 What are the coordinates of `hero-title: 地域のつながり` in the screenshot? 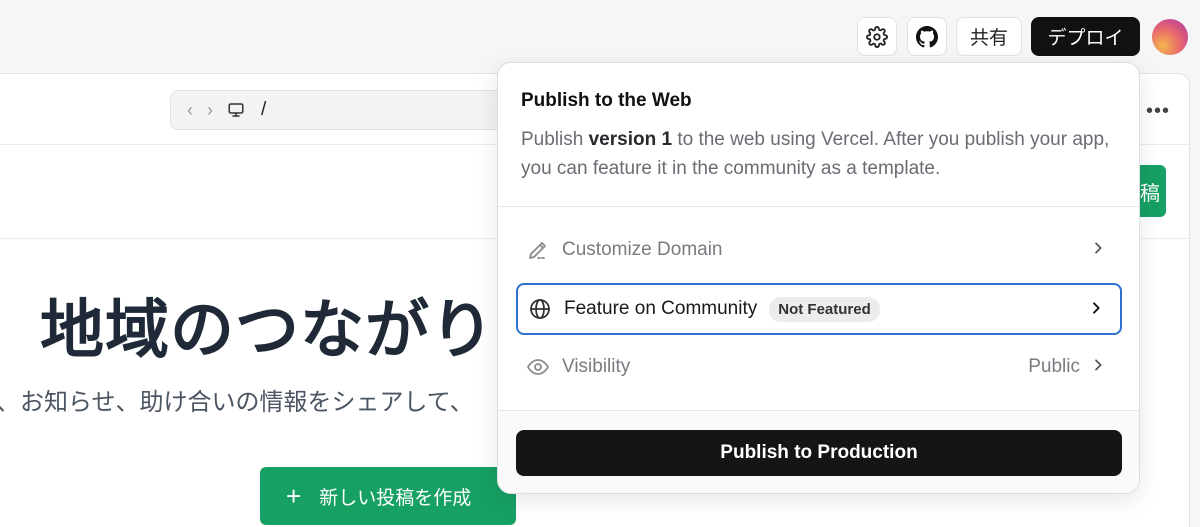 It's located at (267, 330).